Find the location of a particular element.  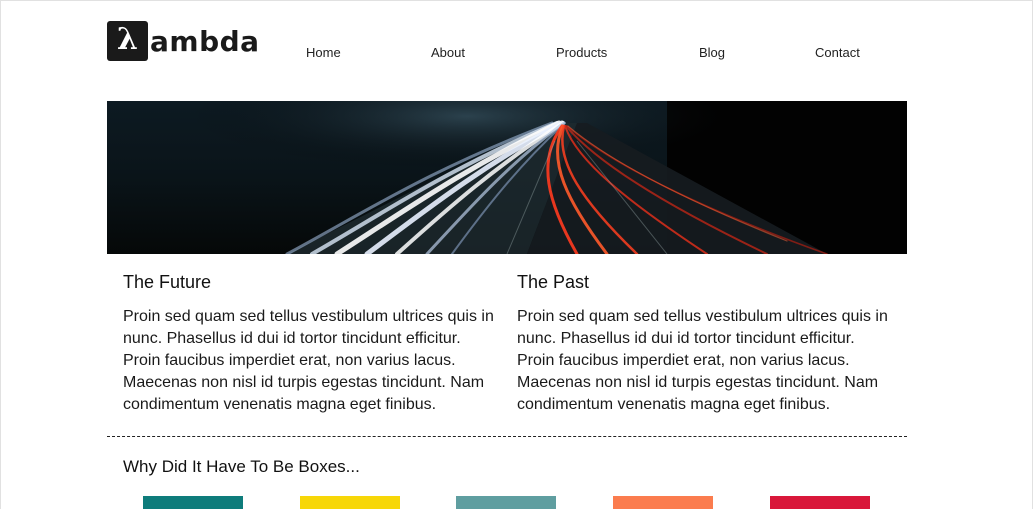

nav-contact: Contact is located at coordinates (837, 53).